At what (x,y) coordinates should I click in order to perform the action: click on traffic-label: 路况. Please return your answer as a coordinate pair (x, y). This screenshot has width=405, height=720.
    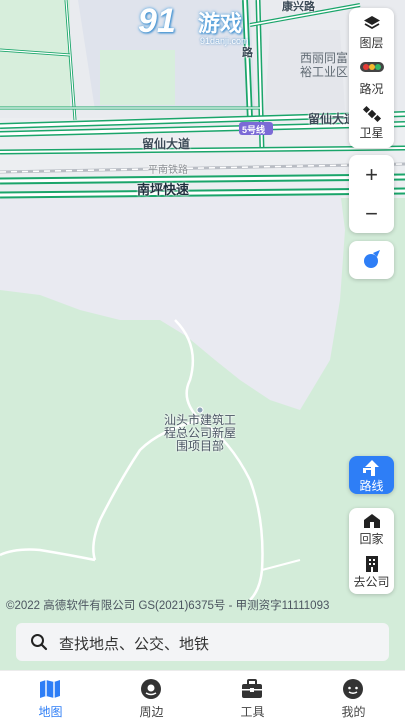
    Looking at the image, I should click on (371, 89).